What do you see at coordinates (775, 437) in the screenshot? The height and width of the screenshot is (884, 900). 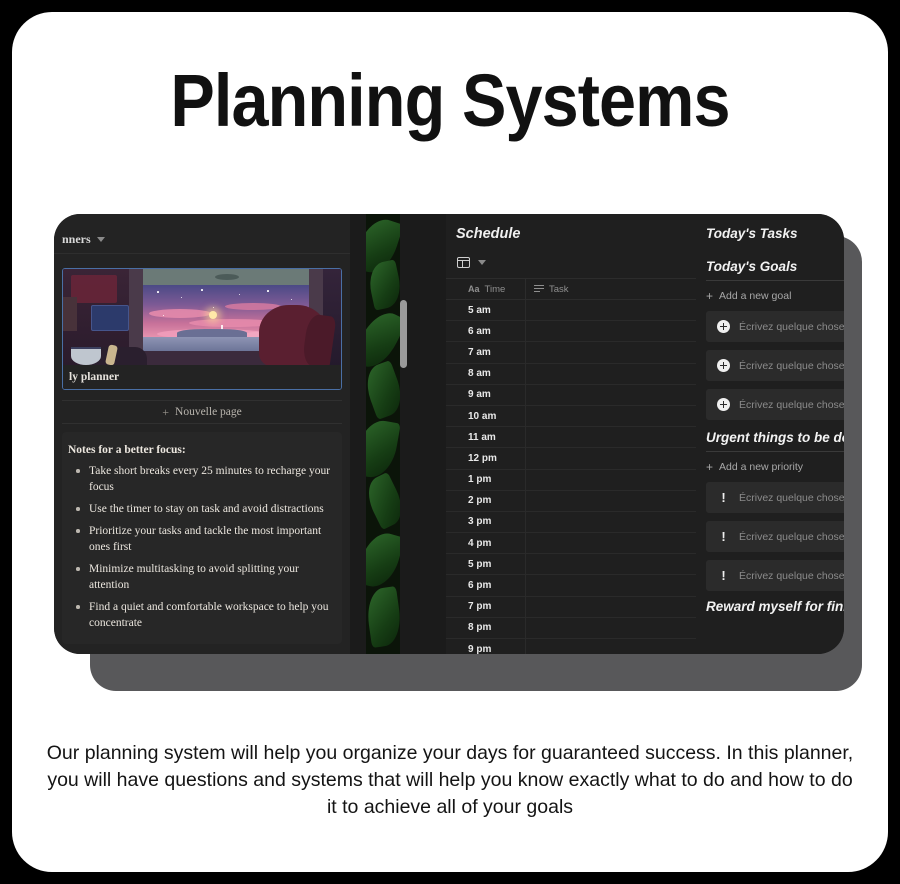 I see `urgent-things-heading: Urgent things to be done tod` at bounding box center [775, 437].